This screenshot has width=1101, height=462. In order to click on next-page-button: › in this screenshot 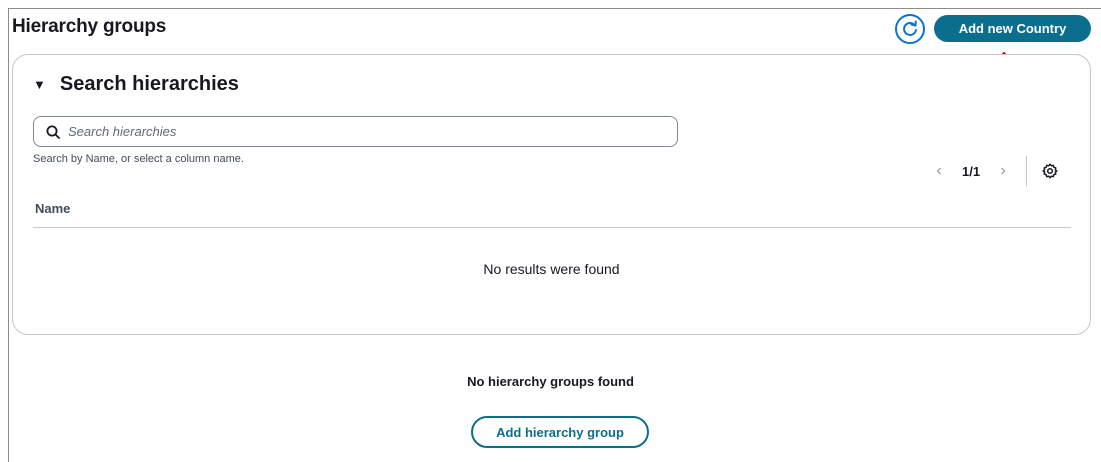, I will do `click(1003, 171)`.